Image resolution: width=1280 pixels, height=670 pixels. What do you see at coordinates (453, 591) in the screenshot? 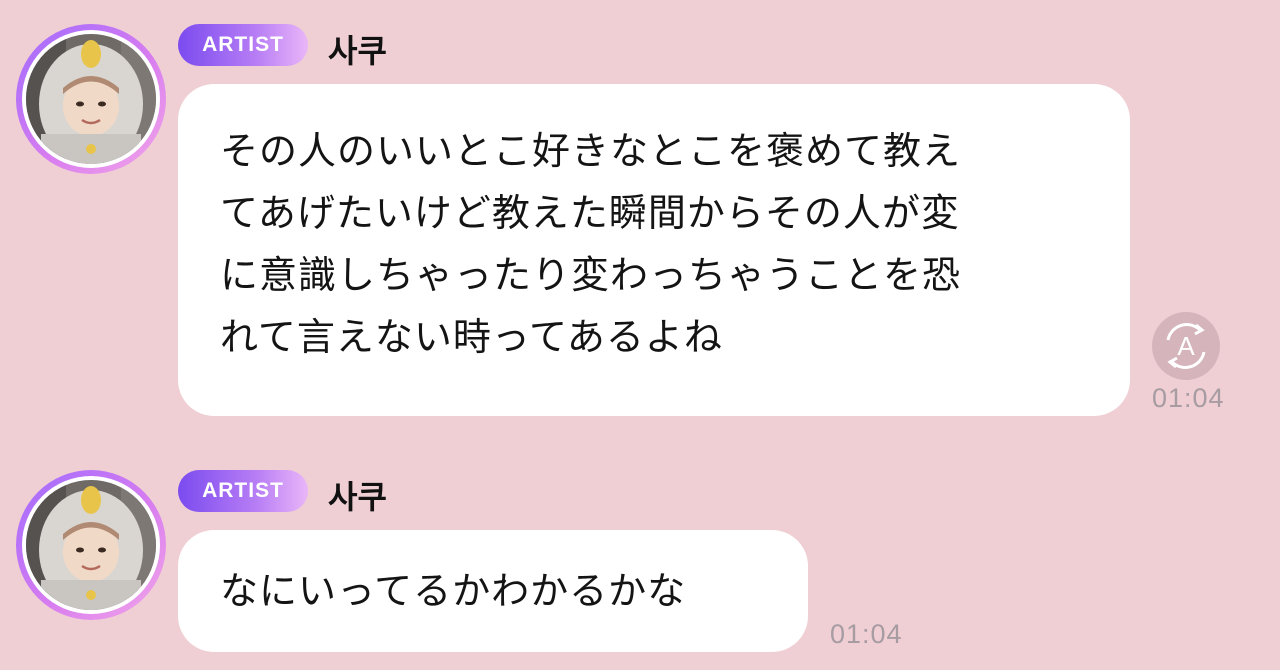
I see `message-line: なにいってるかわかるかな` at bounding box center [453, 591].